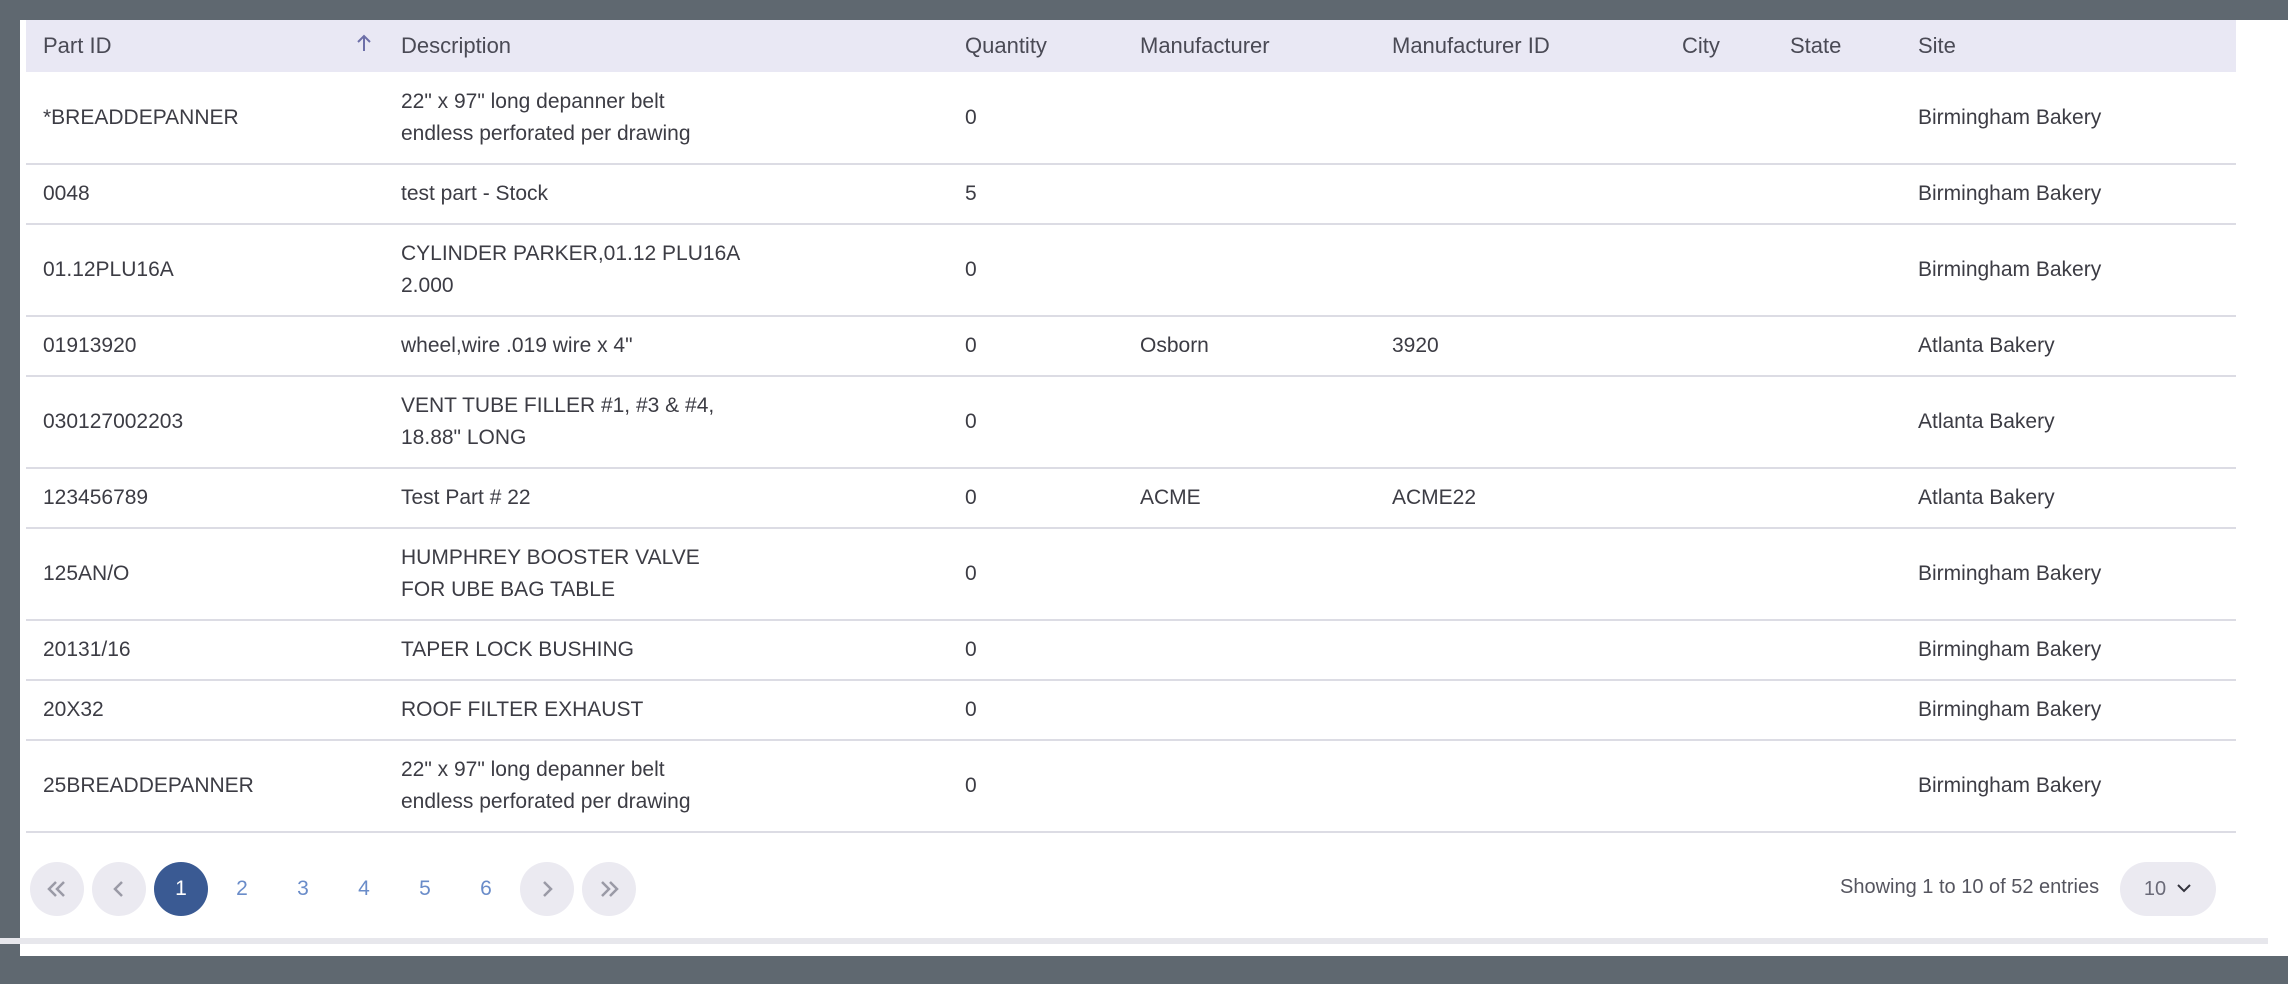  I want to click on cell-text: TAPER LOCK BUSHING, so click(517, 649).